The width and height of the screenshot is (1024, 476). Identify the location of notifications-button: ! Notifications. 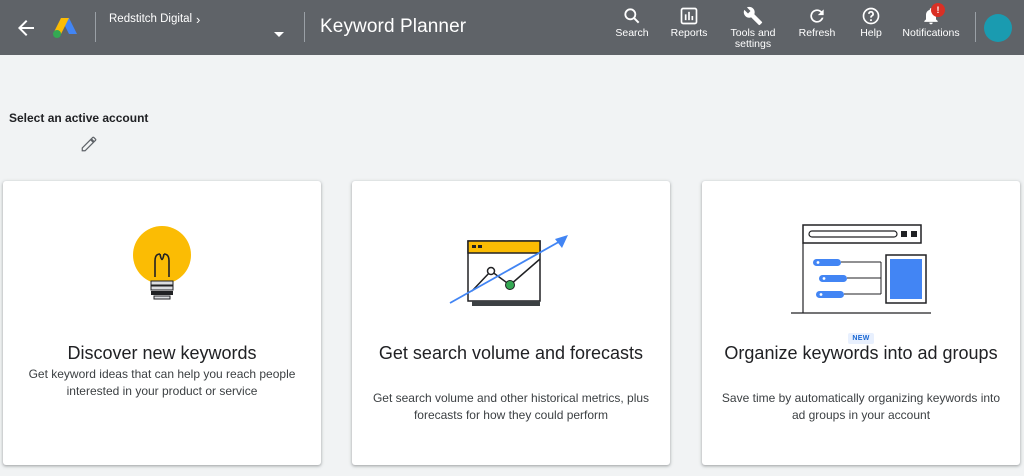
(931, 27).